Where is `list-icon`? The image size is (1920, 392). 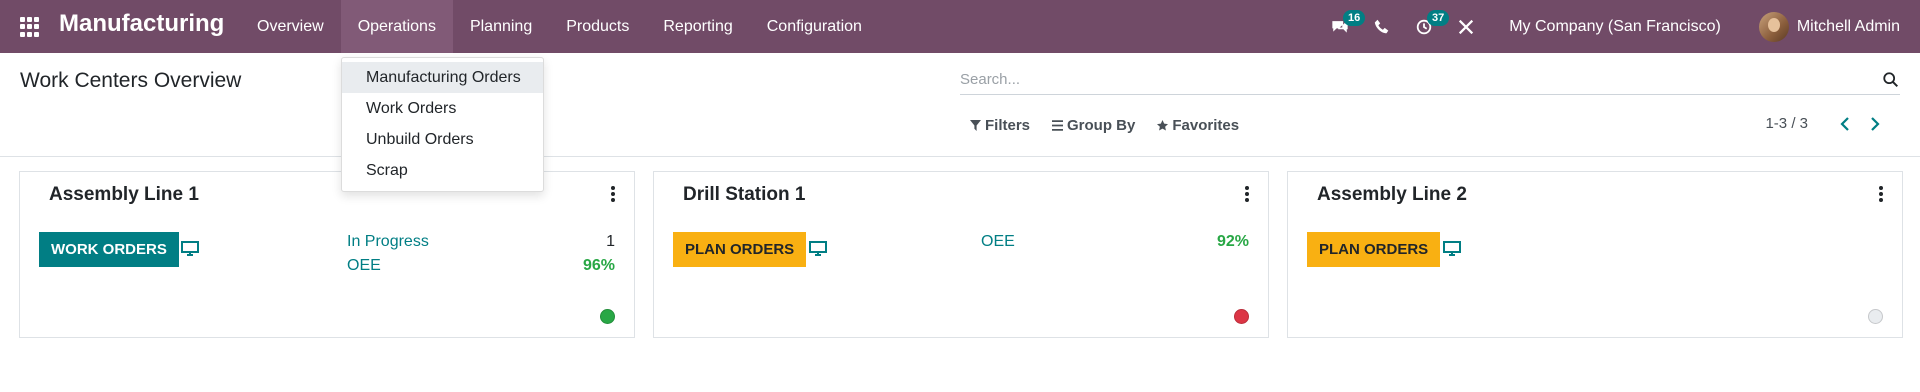 list-icon is located at coordinates (1058, 125).